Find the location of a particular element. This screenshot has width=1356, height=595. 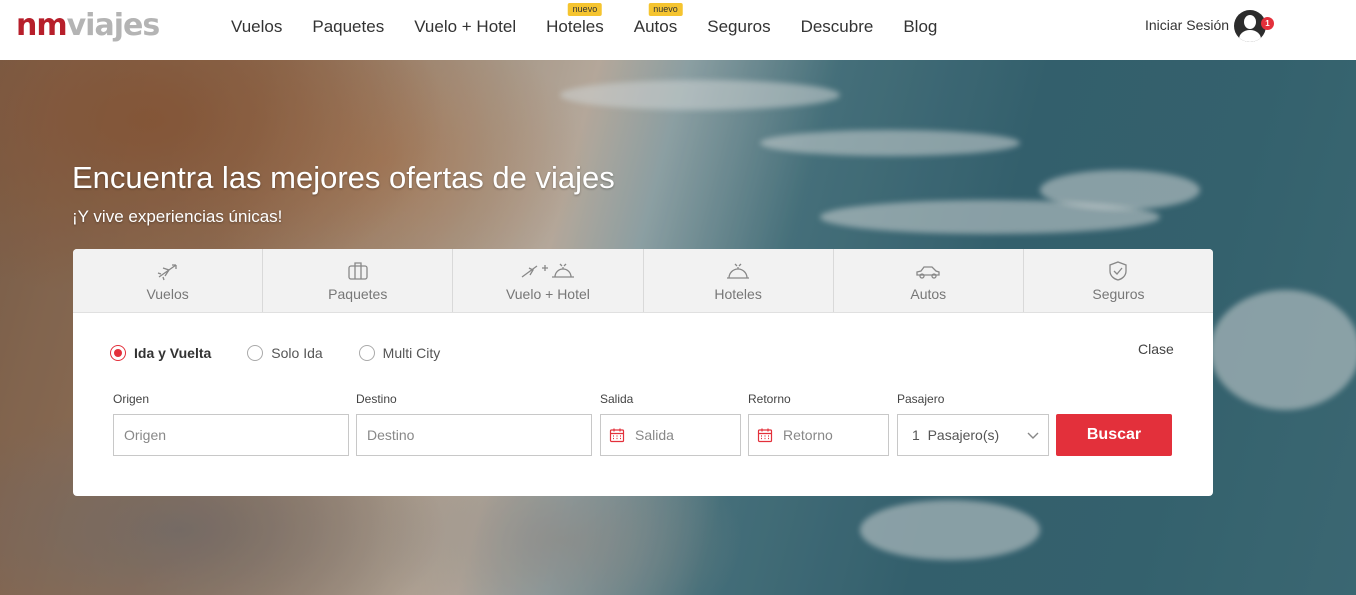

tab-hoteles: Hoteles is located at coordinates (739, 280).